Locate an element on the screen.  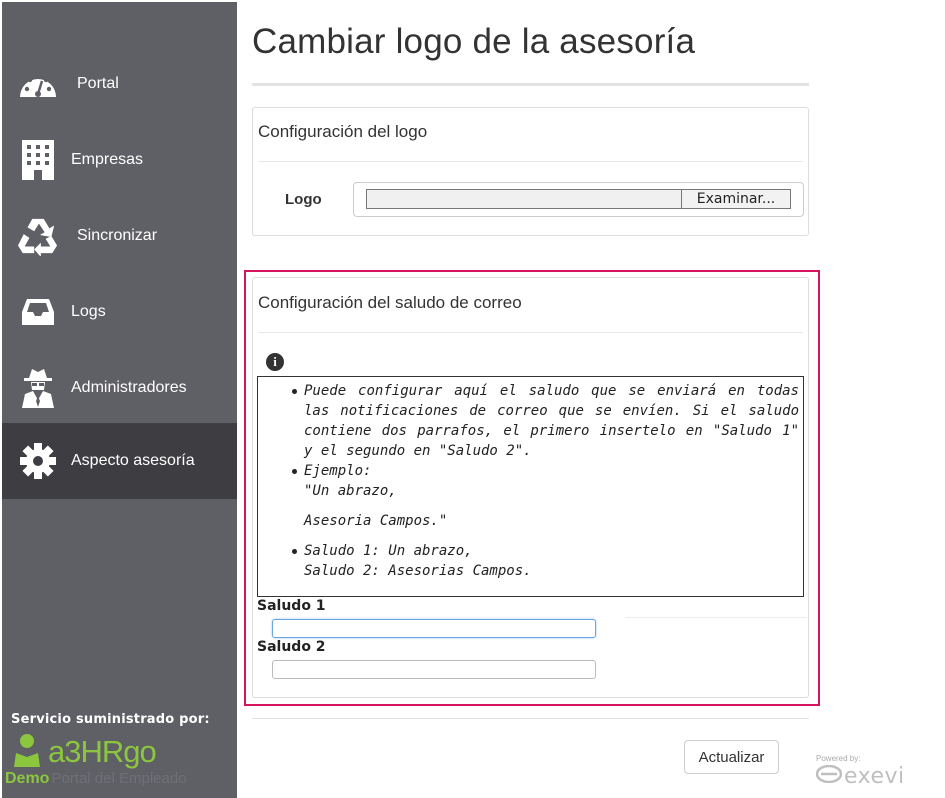
divider-line is located at coordinates (716, 617).